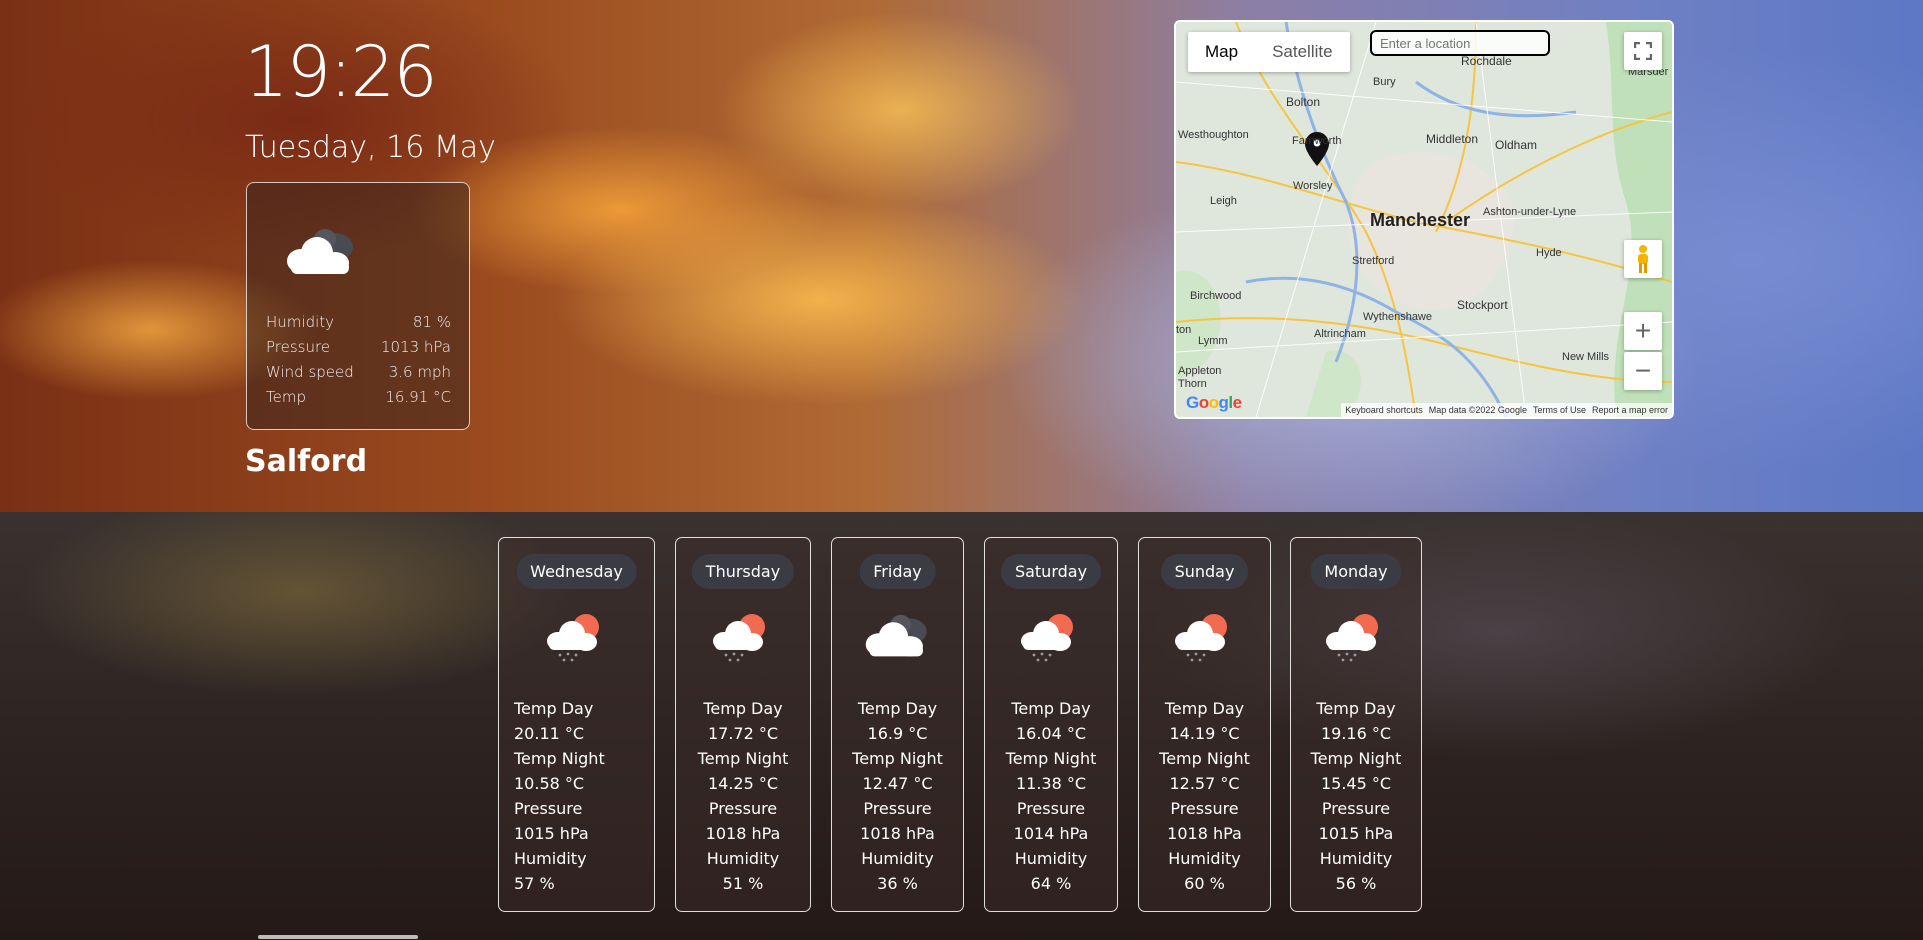  What do you see at coordinates (1340, 334) in the screenshot?
I see `map-place-label: Altrincham` at bounding box center [1340, 334].